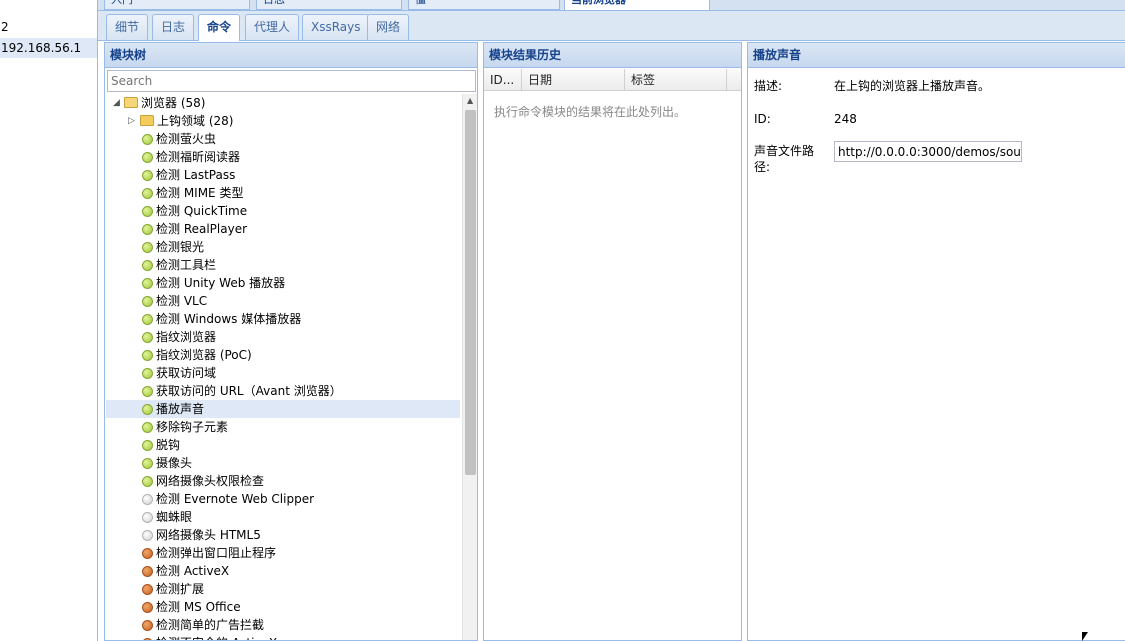 This screenshot has width=1125, height=641. I want to click on sound-file-path-input, so click(928, 151).